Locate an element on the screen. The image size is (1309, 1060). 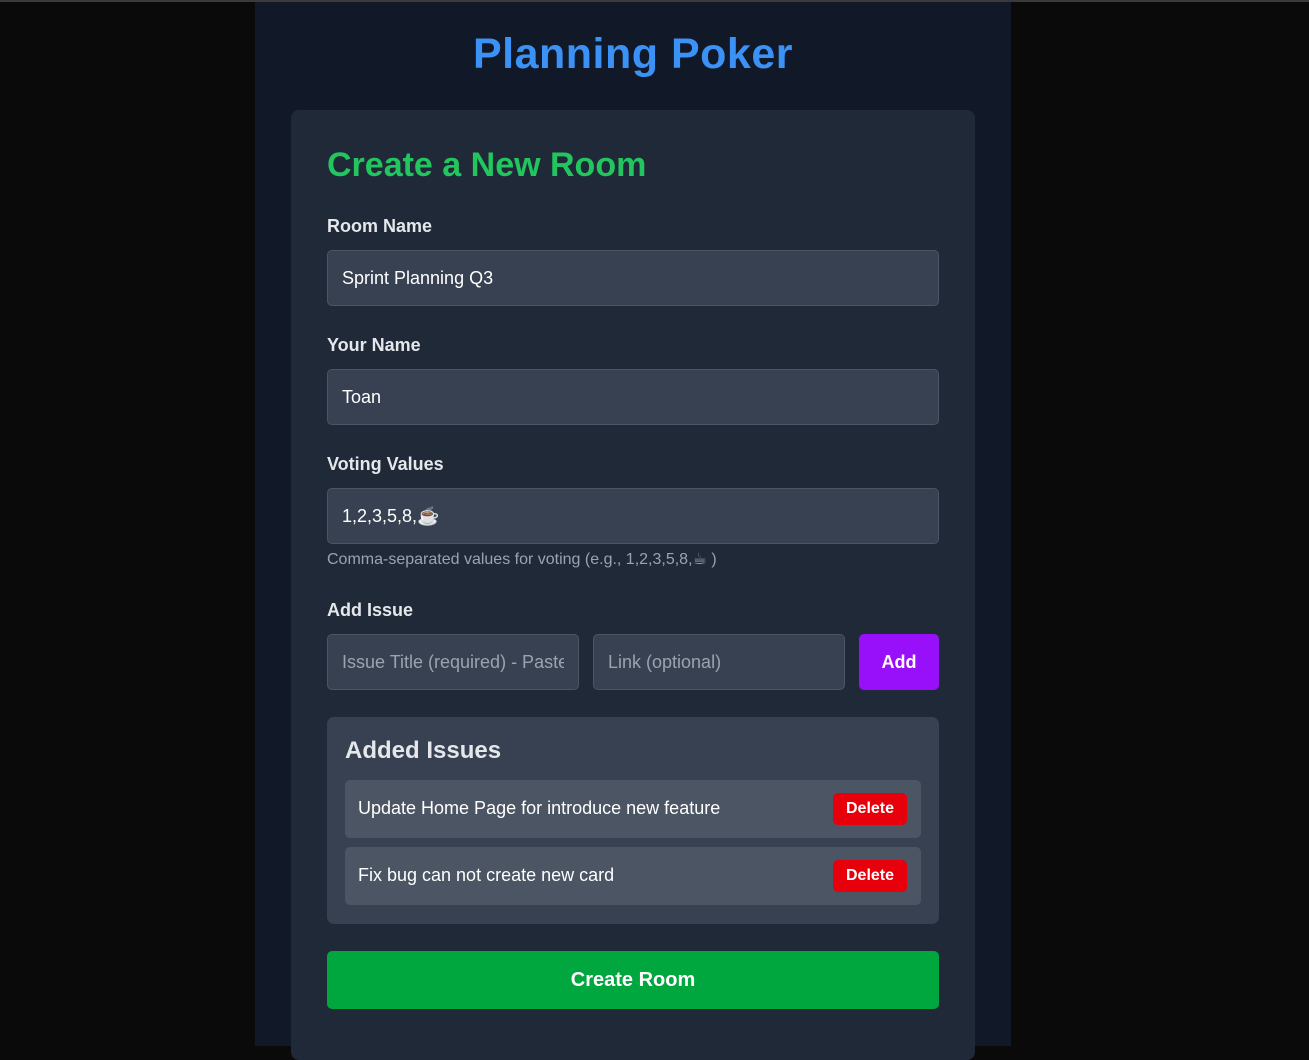
your-name-label: Your Name is located at coordinates (374, 345).